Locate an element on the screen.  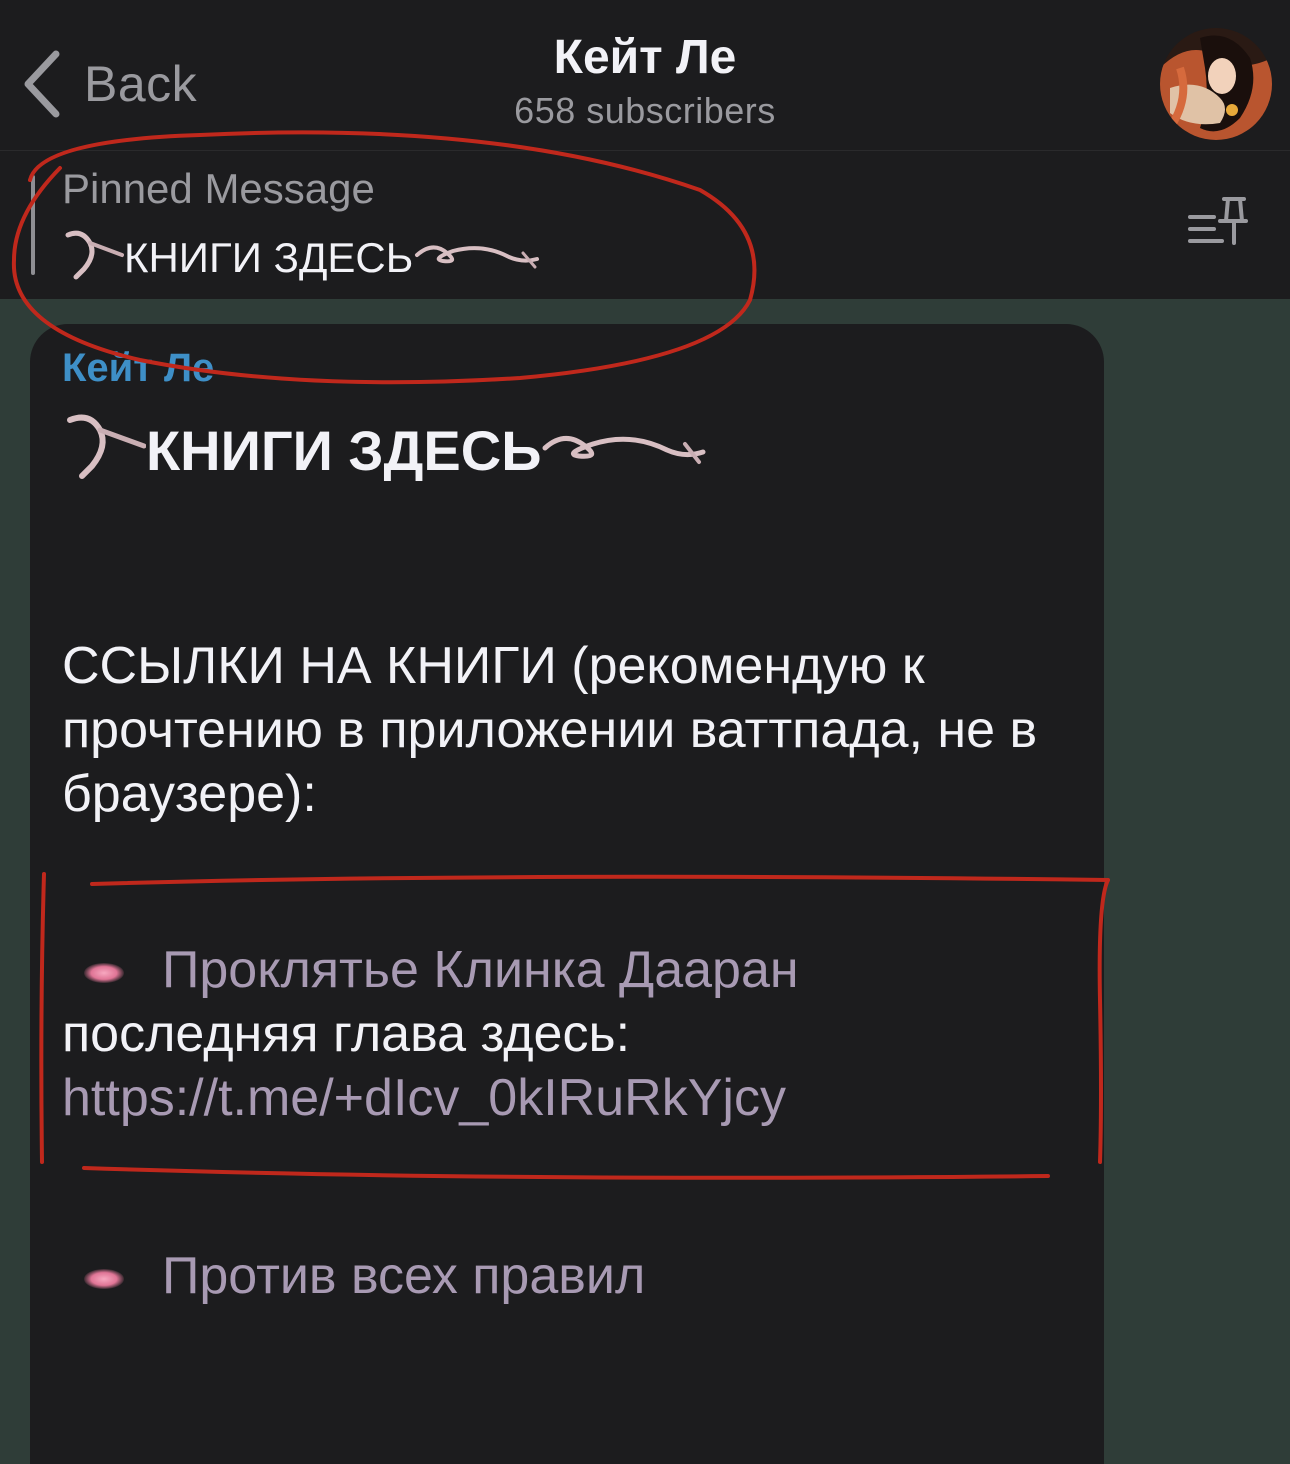
channel-avatar is located at coordinates (1216, 84).